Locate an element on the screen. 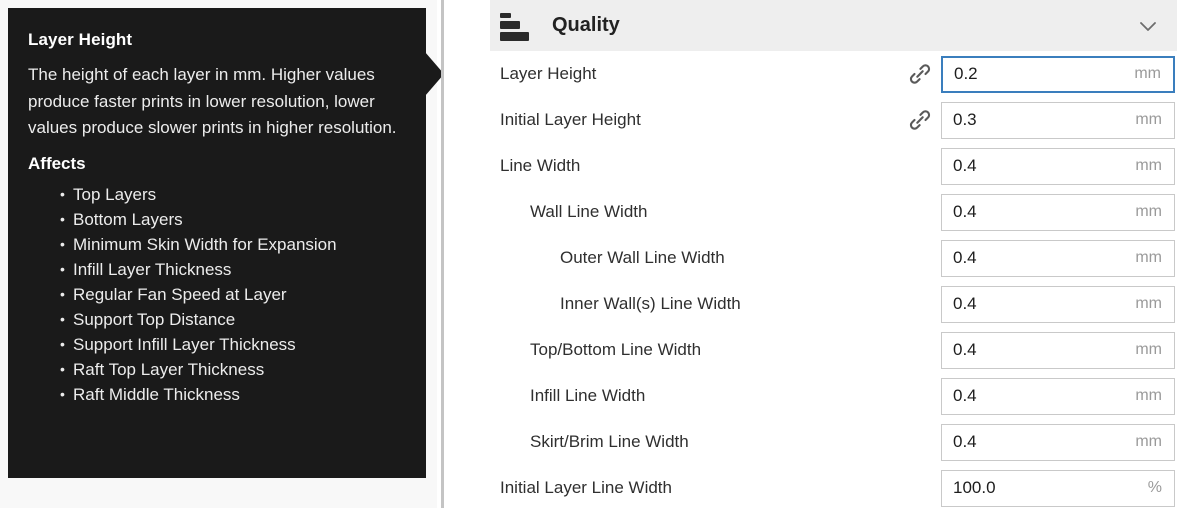 This screenshot has width=1177, height=511. setting-row: Inner Wall(s) Line Width 0.4 mm is located at coordinates (810, 304).